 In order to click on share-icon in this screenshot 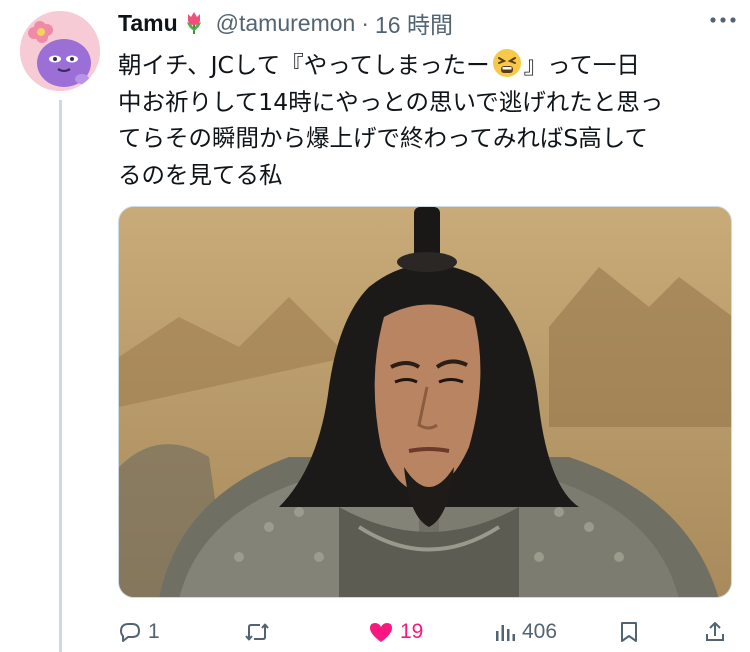, I will do `click(715, 631)`.